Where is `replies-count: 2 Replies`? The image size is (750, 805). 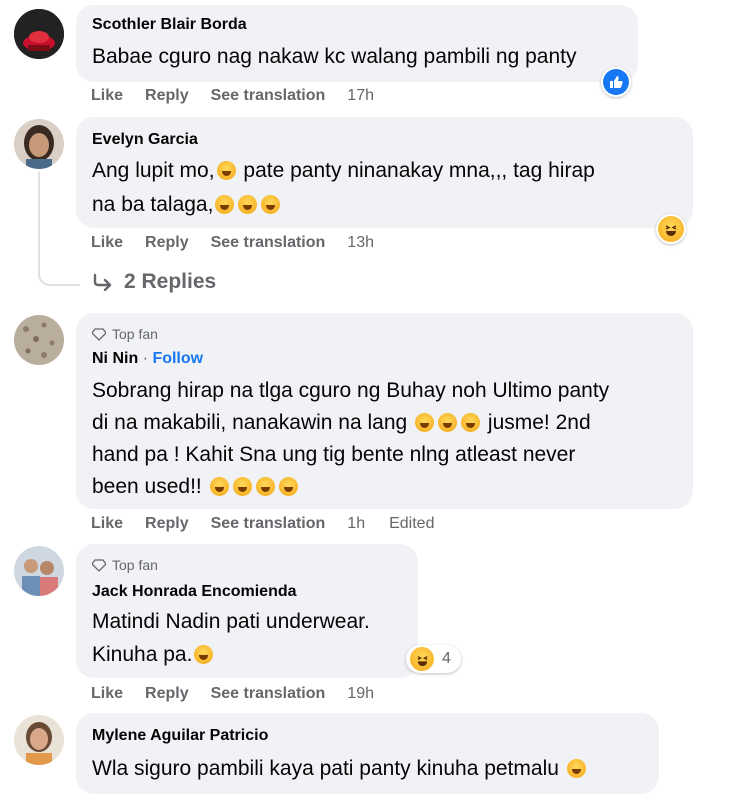
replies-count: 2 Replies is located at coordinates (170, 282).